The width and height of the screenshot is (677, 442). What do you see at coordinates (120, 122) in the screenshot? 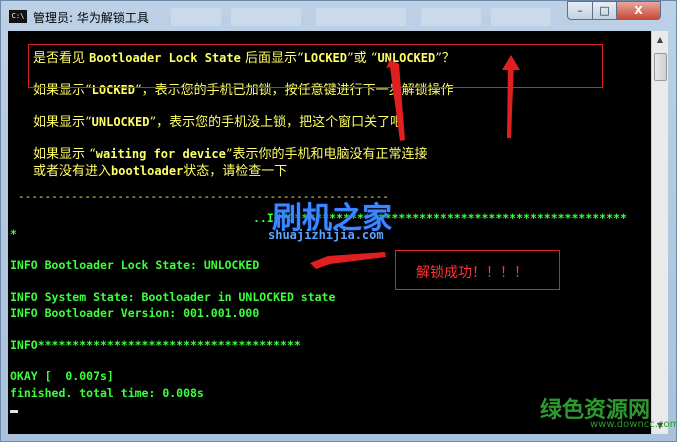
I see `code-segment: UNLOCKED` at bounding box center [120, 122].